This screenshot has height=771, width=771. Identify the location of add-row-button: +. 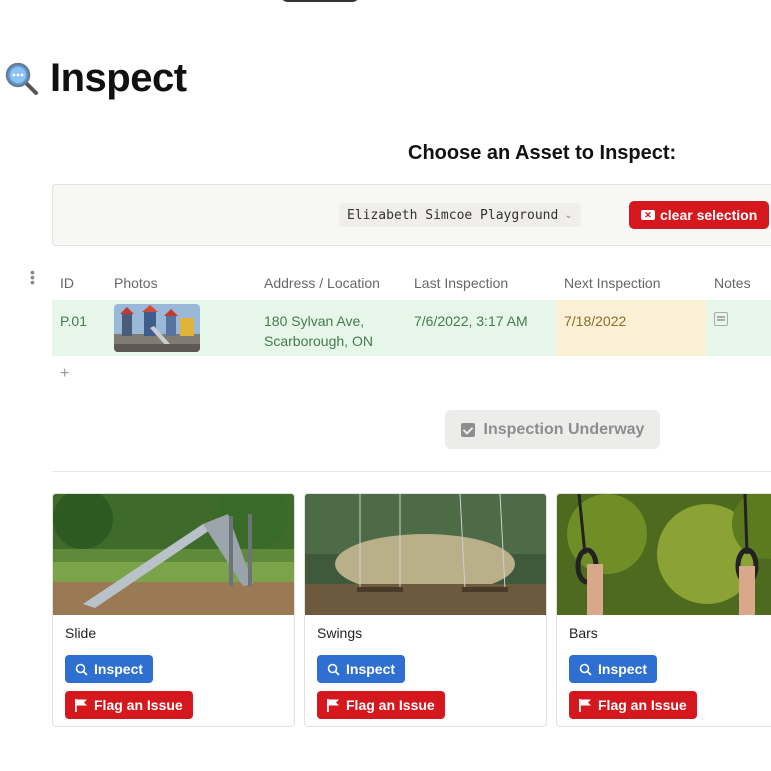
(64, 374).